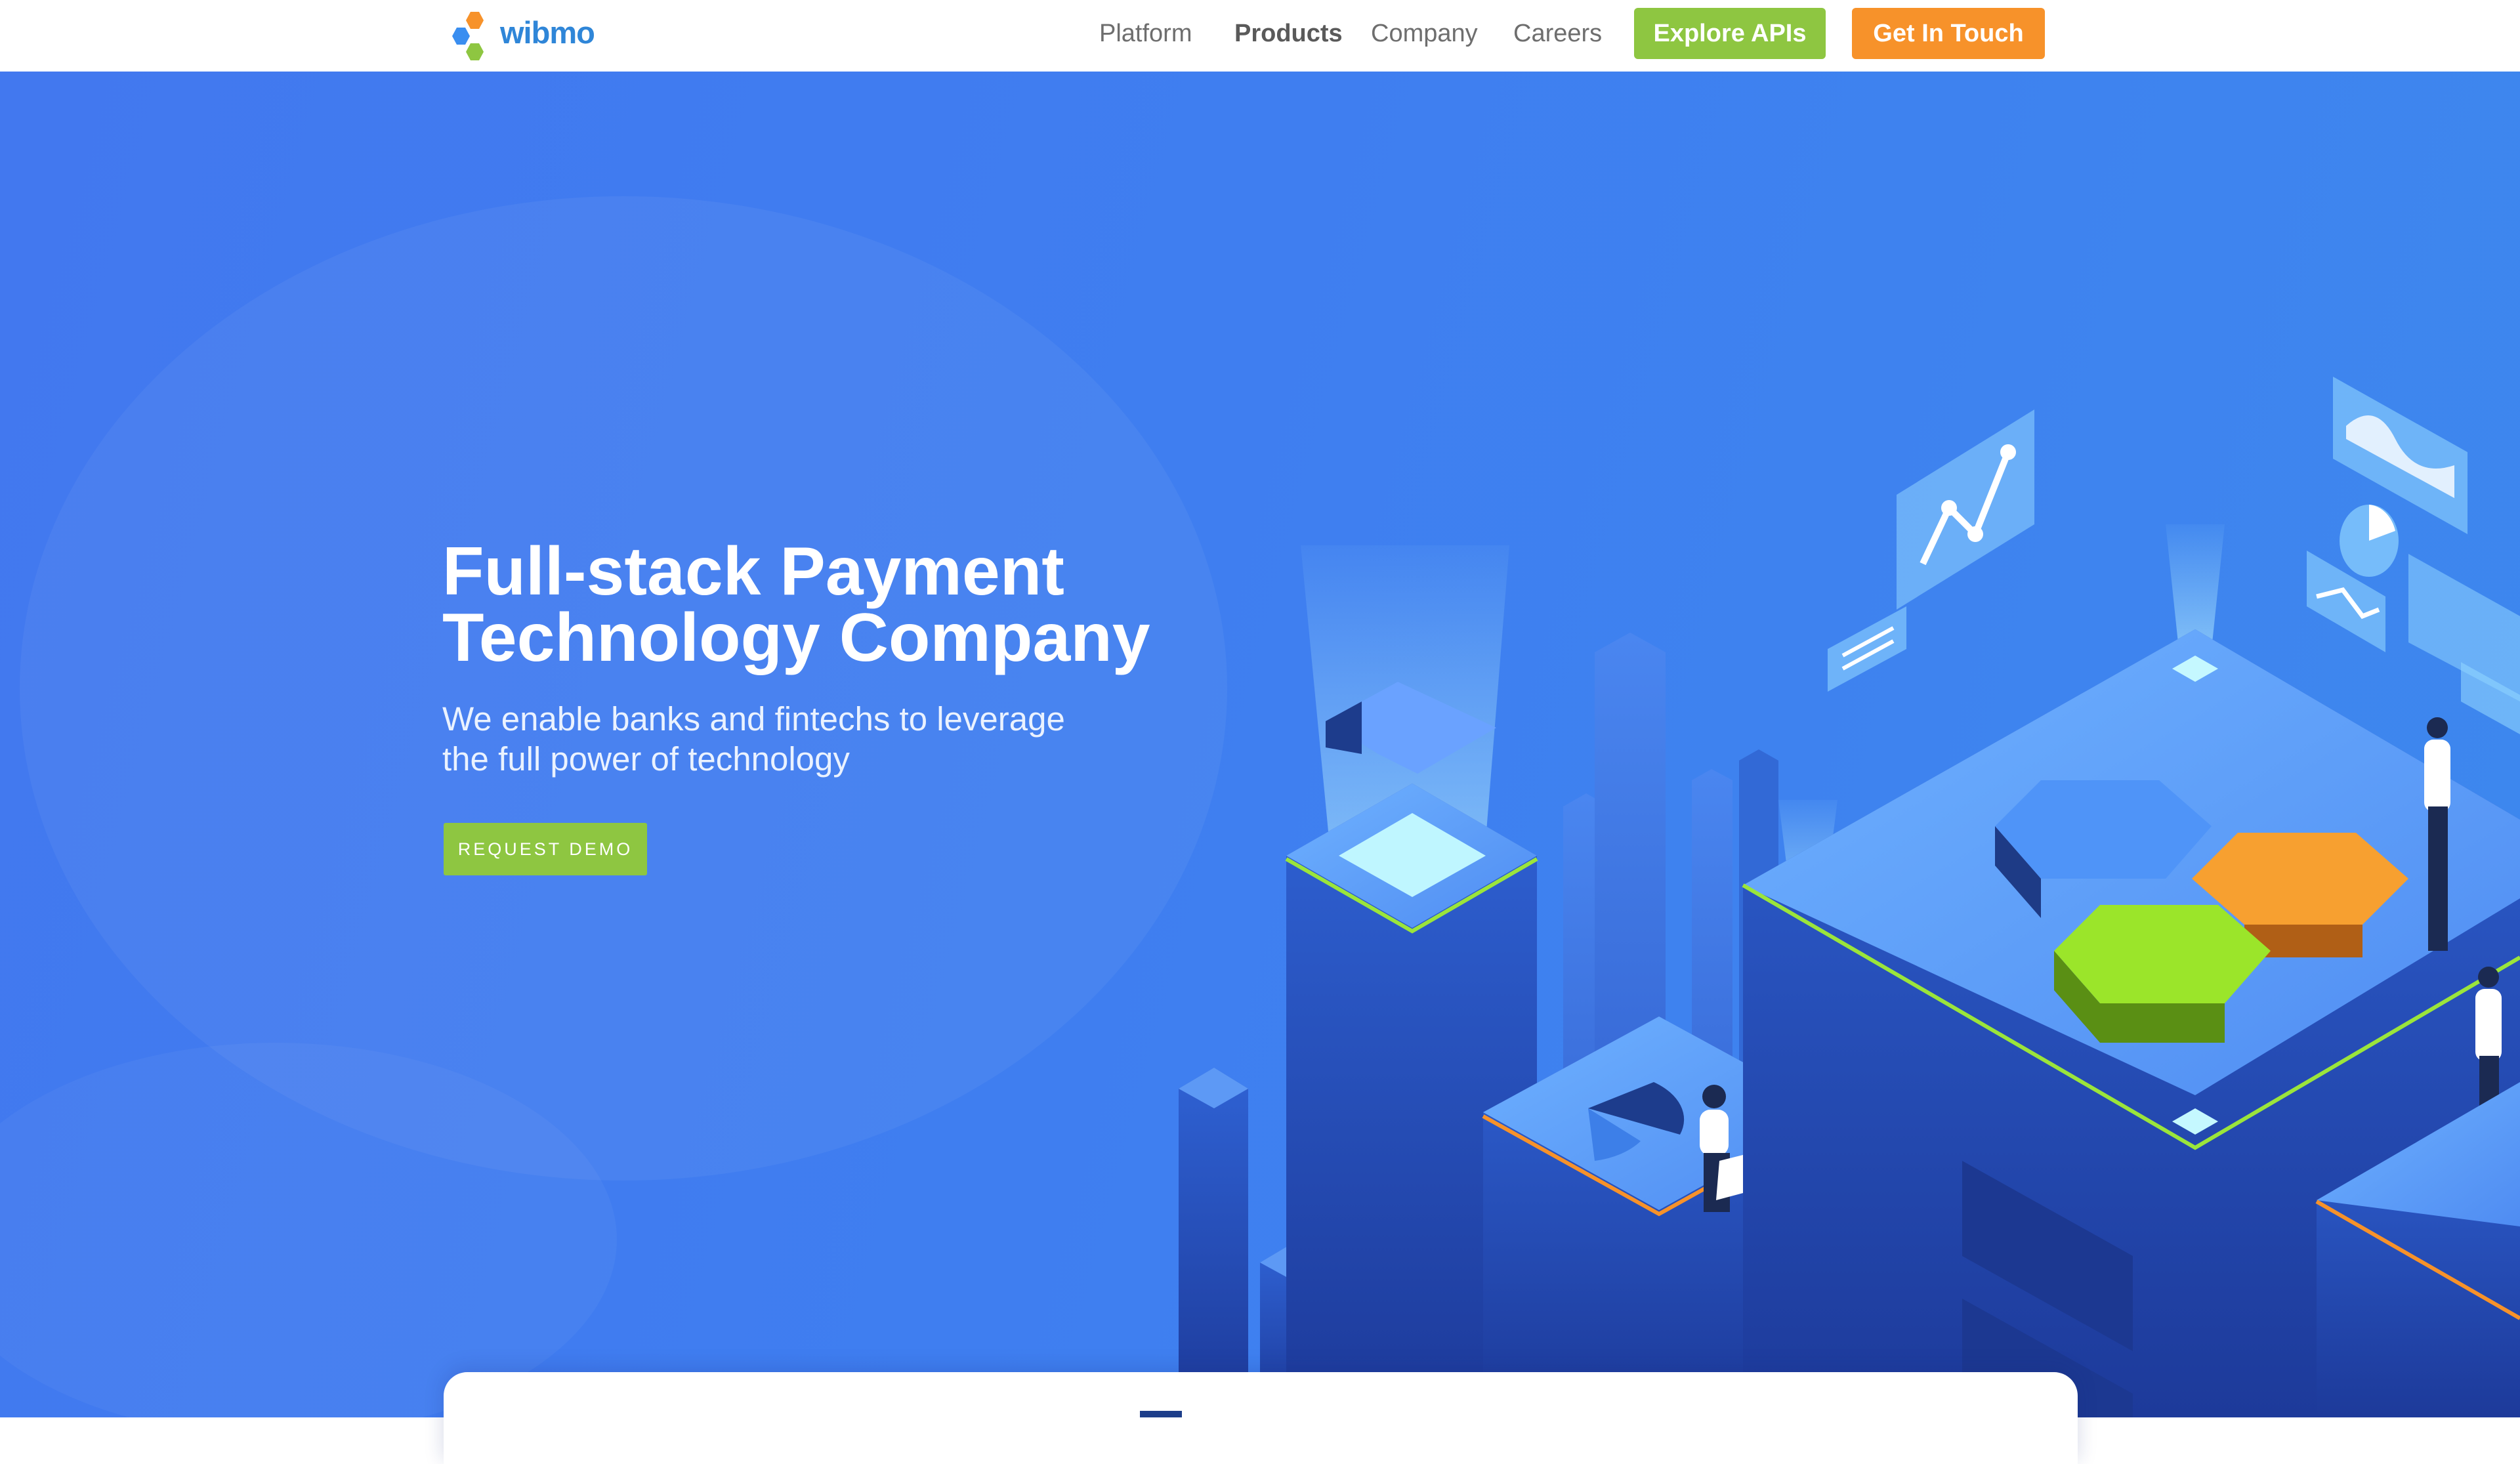 Image resolution: width=2520 pixels, height=1464 pixels. What do you see at coordinates (547, 32) in the screenshot?
I see `brand-name: wibmo` at bounding box center [547, 32].